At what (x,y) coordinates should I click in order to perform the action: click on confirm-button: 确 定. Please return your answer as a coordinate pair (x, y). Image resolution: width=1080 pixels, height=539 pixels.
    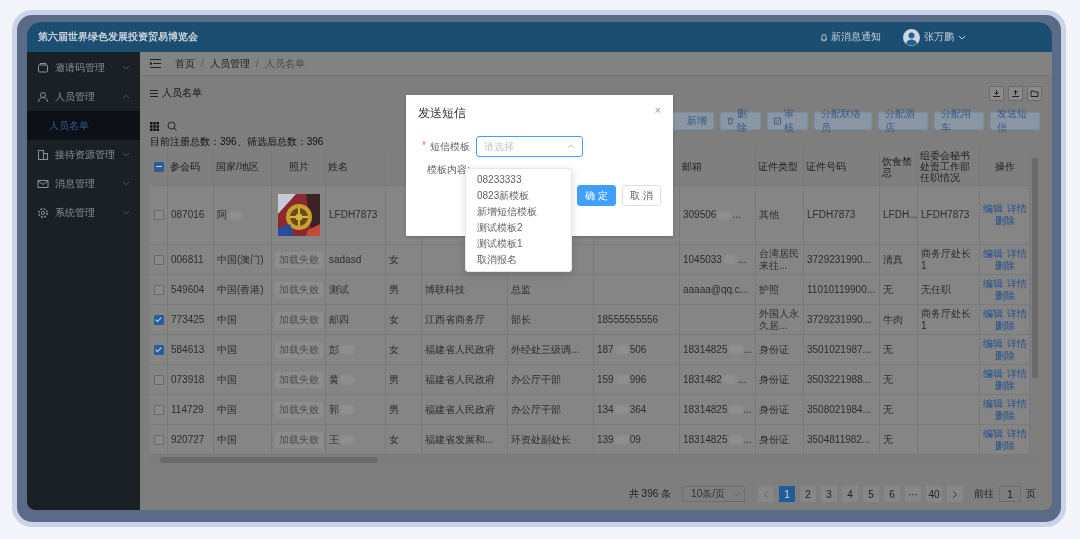
    Looking at the image, I should click on (596, 195).